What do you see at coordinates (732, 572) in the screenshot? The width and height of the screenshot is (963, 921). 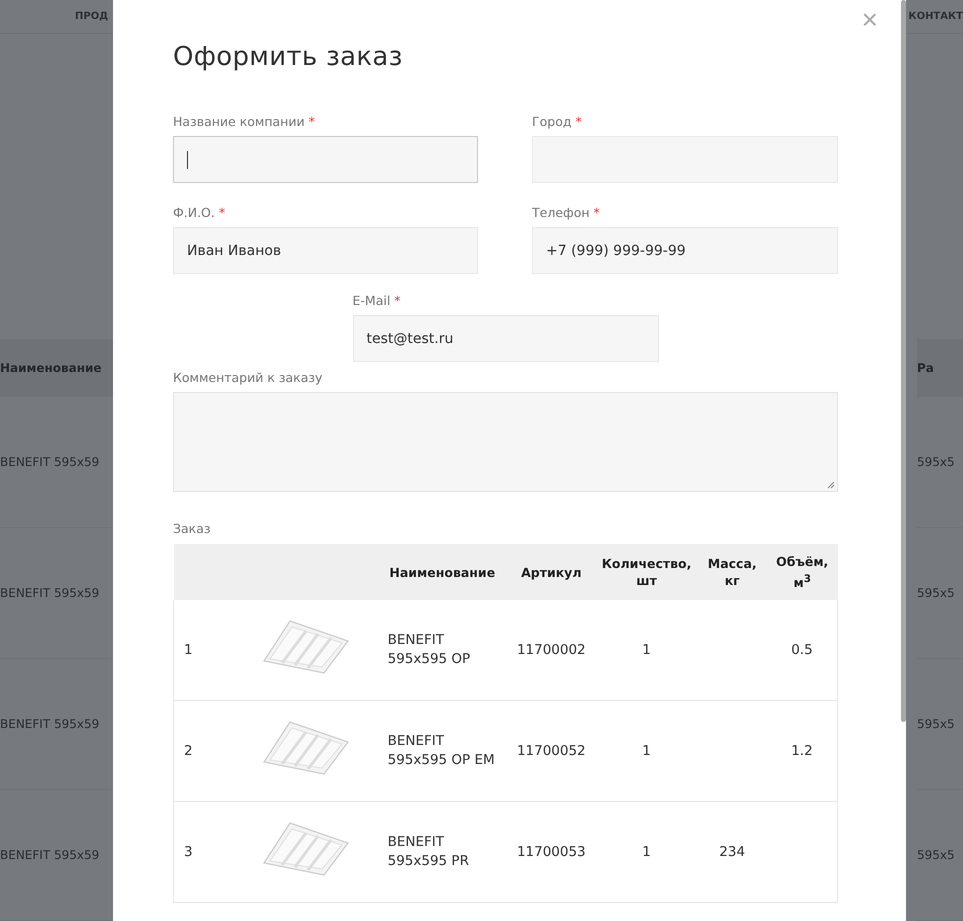 I see `column-header: Масса, кг` at bounding box center [732, 572].